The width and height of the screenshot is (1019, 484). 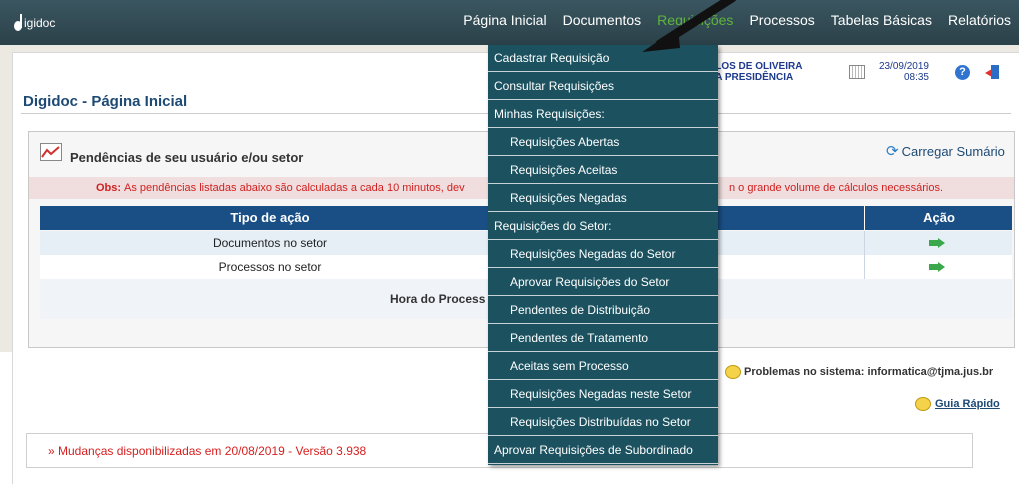 What do you see at coordinates (967, 404) in the screenshot?
I see `quick-guide-label: Guia Rápido` at bounding box center [967, 404].